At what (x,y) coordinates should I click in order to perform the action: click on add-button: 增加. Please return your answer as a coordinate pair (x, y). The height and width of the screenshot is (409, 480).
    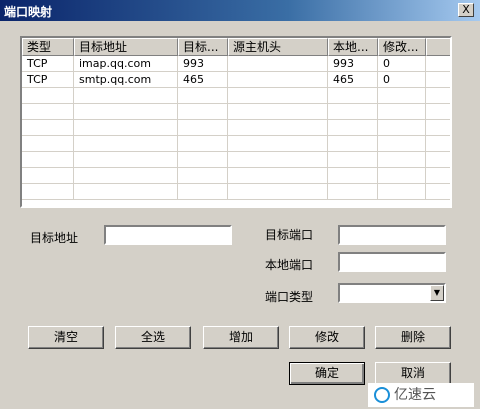
    Looking at the image, I should click on (241, 337).